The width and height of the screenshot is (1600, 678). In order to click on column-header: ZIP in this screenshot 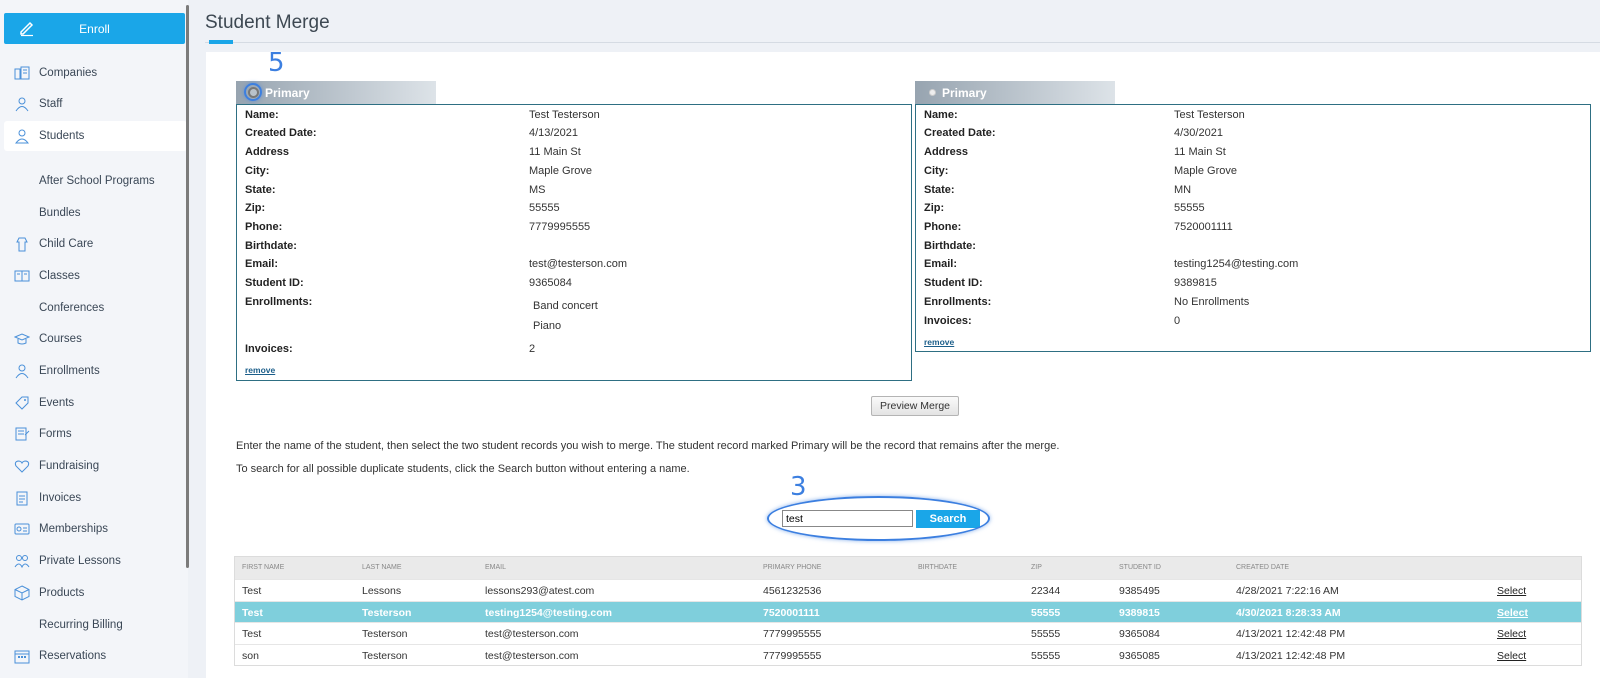, I will do `click(1036, 567)`.